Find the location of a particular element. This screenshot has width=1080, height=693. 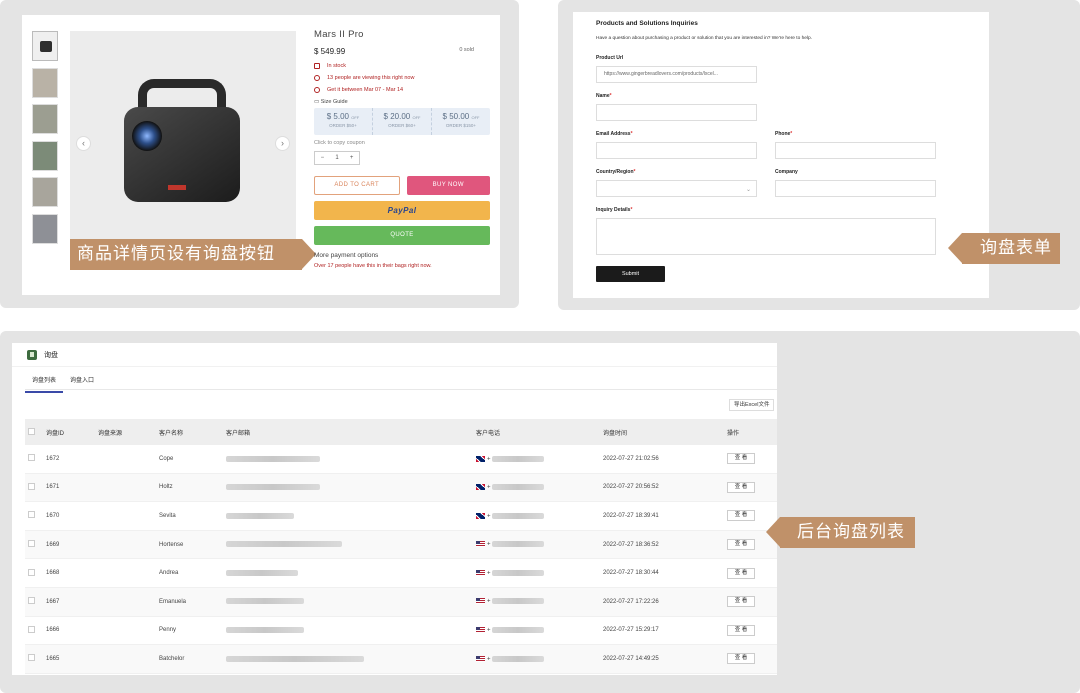

sold-count: 0 sold is located at coordinates (466, 50).